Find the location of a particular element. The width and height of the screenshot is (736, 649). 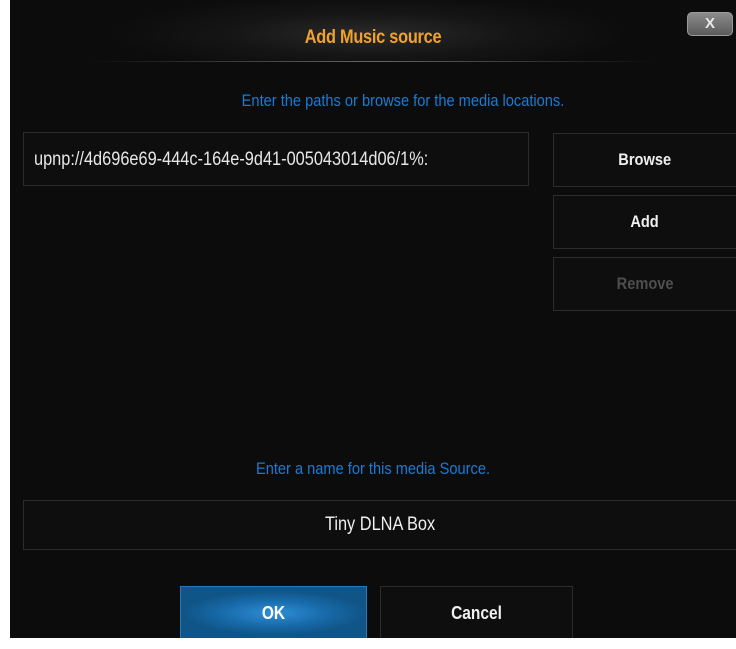

browse-button: Browse is located at coordinates (644, 160).